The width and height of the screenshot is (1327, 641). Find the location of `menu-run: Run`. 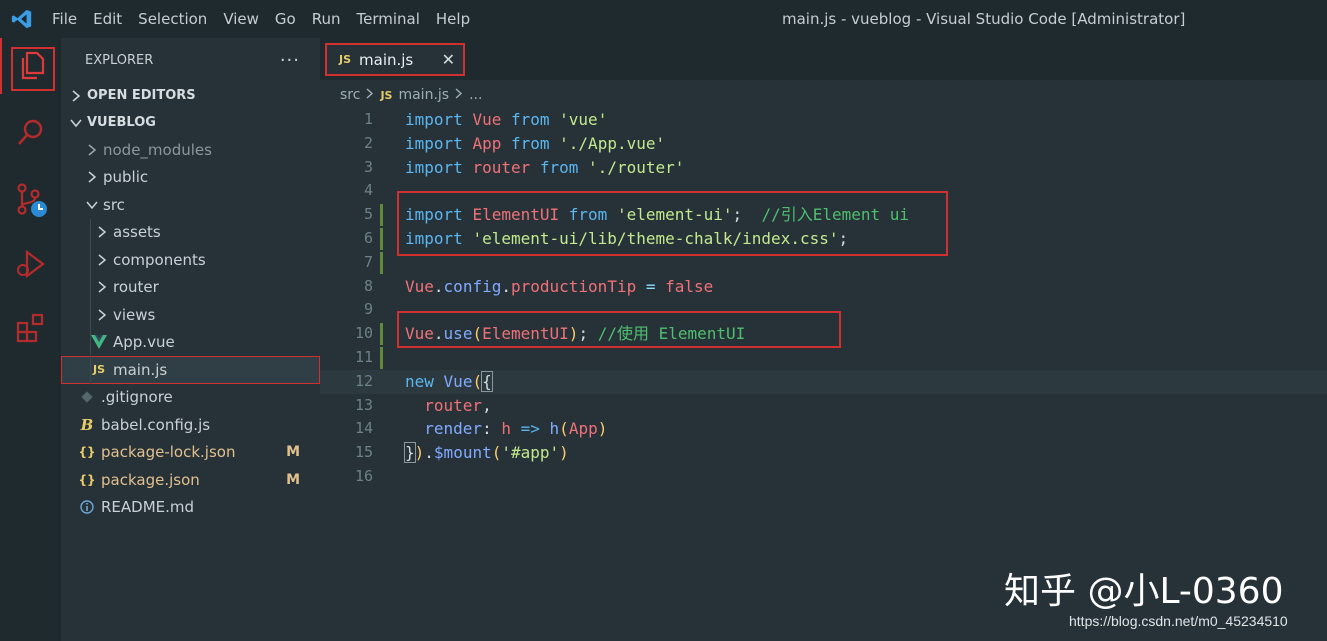

menu-run: Run is located at coordinates (326, 19).